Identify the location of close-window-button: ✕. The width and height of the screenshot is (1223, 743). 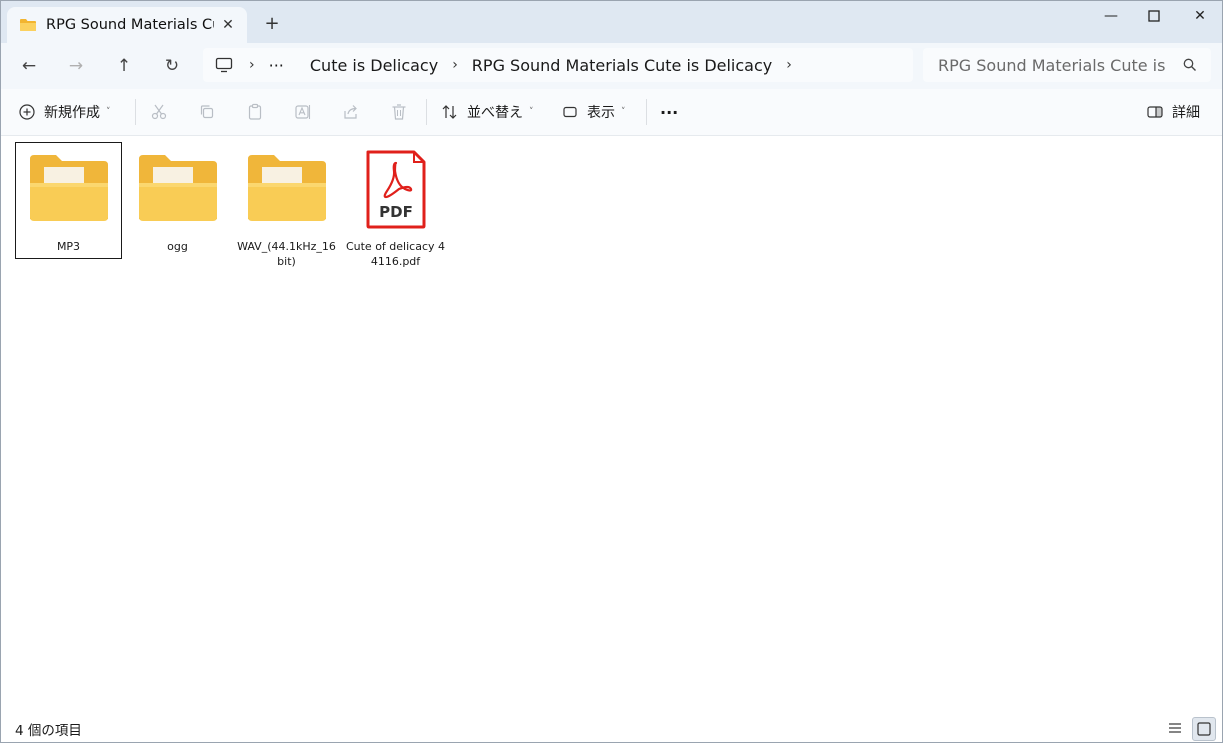
(1200, 16).